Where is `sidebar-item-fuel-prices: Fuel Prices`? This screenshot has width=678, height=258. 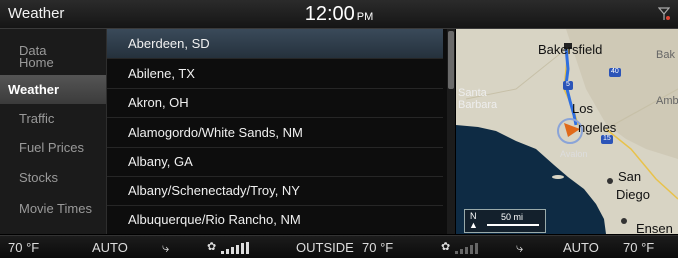
sidebar-item-fuel-prices: Fuel Prices is located at coordinates (53, 147).